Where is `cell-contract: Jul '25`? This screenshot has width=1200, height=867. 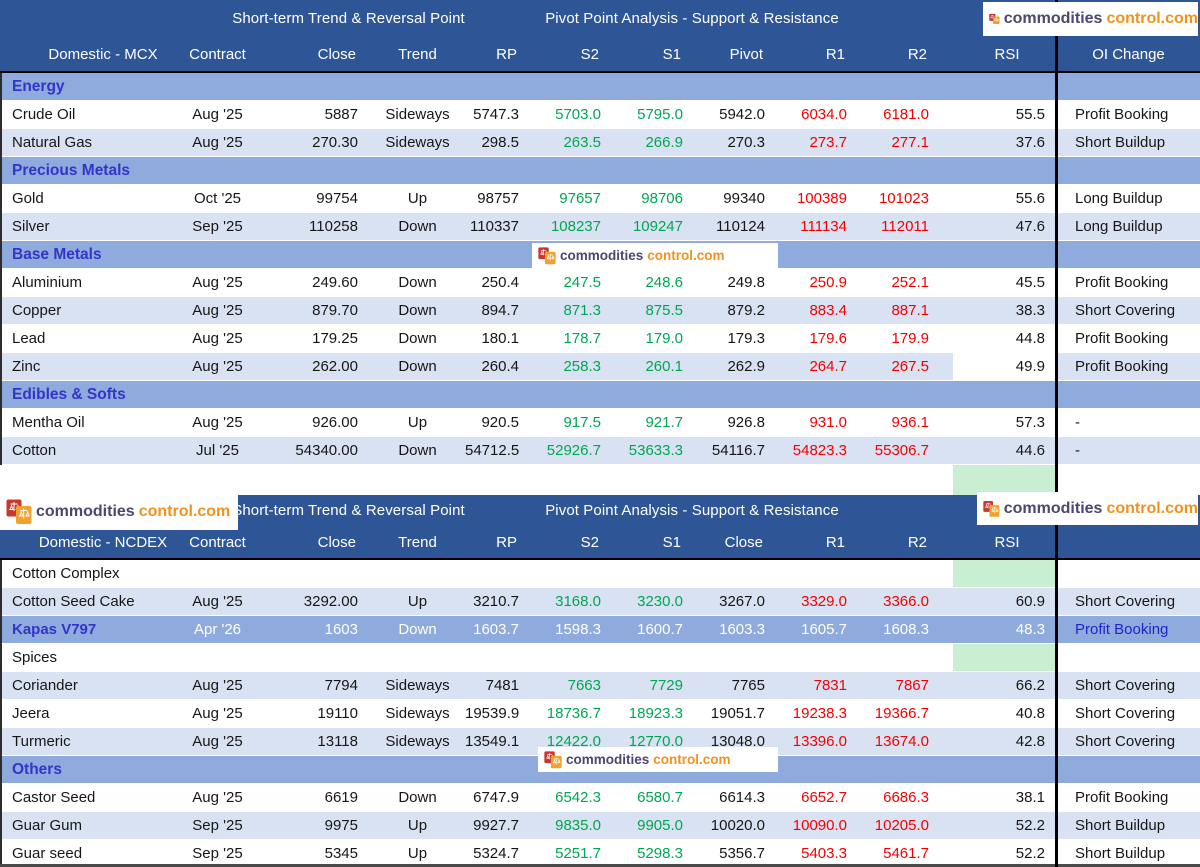
cell-contract: Jul '25 is located at coordinates (217, 450).